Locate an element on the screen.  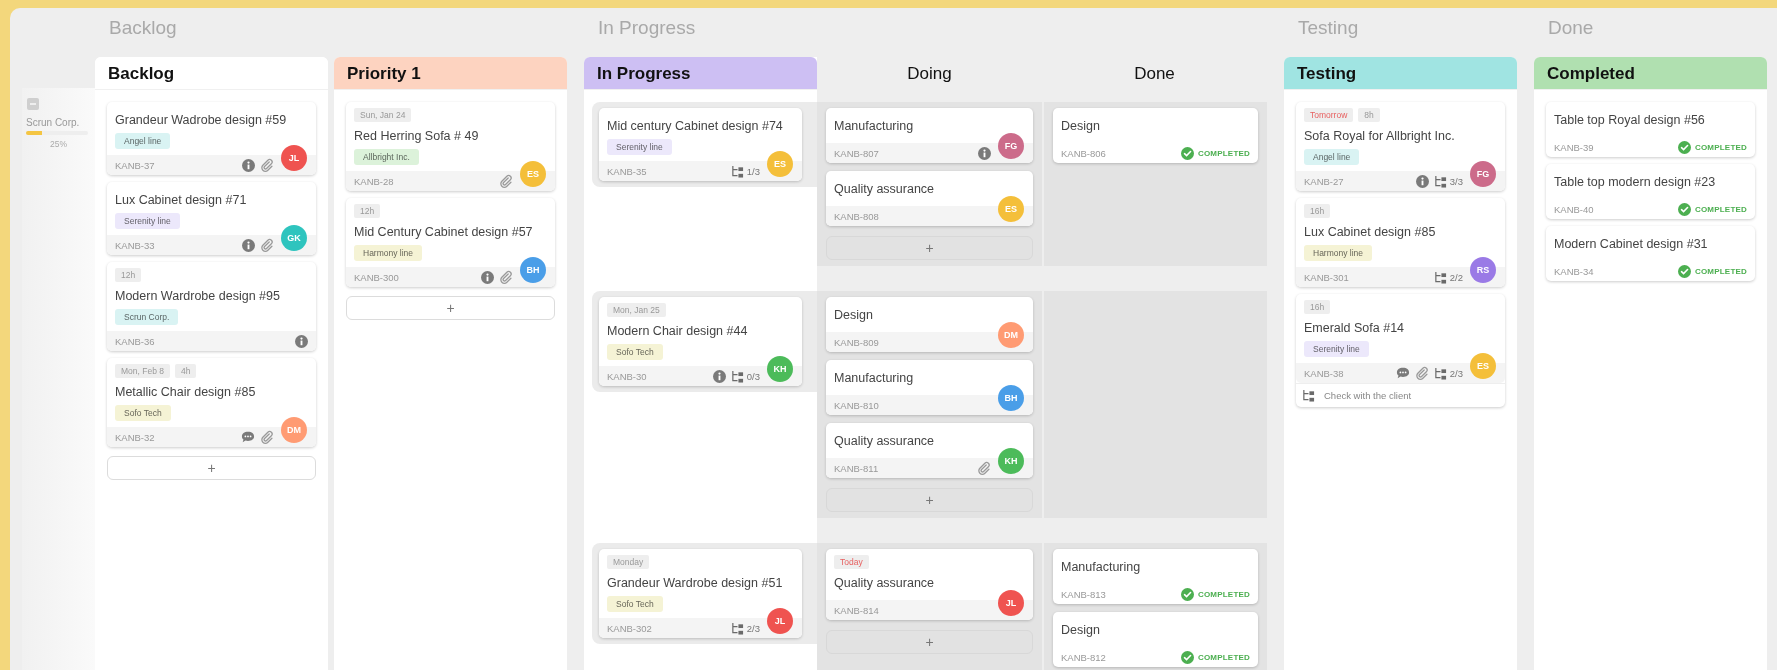
checklist-item-text: Check with the client is located at coordinates (1368, 395).